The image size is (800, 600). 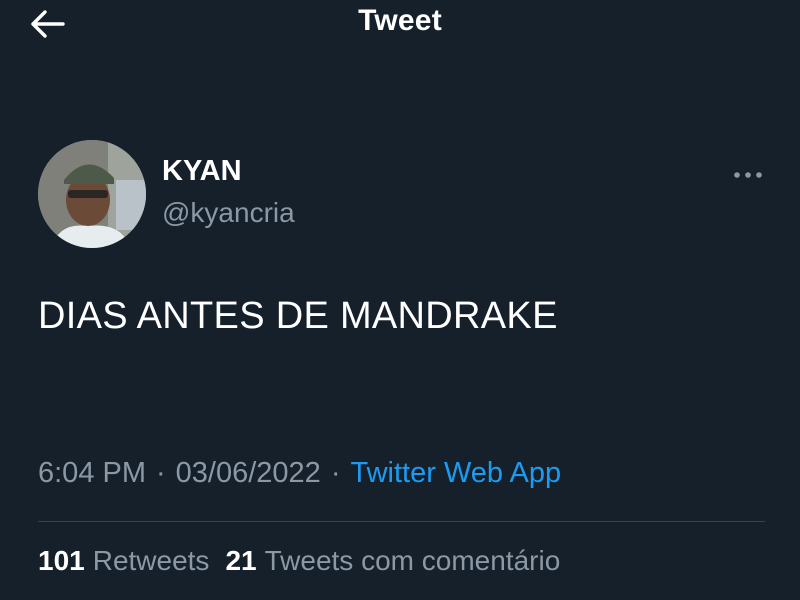 What do you see at coordinates (202, 171) in the screenshot?
I see `author-name: KYAN` at bounding box center [202, 171].